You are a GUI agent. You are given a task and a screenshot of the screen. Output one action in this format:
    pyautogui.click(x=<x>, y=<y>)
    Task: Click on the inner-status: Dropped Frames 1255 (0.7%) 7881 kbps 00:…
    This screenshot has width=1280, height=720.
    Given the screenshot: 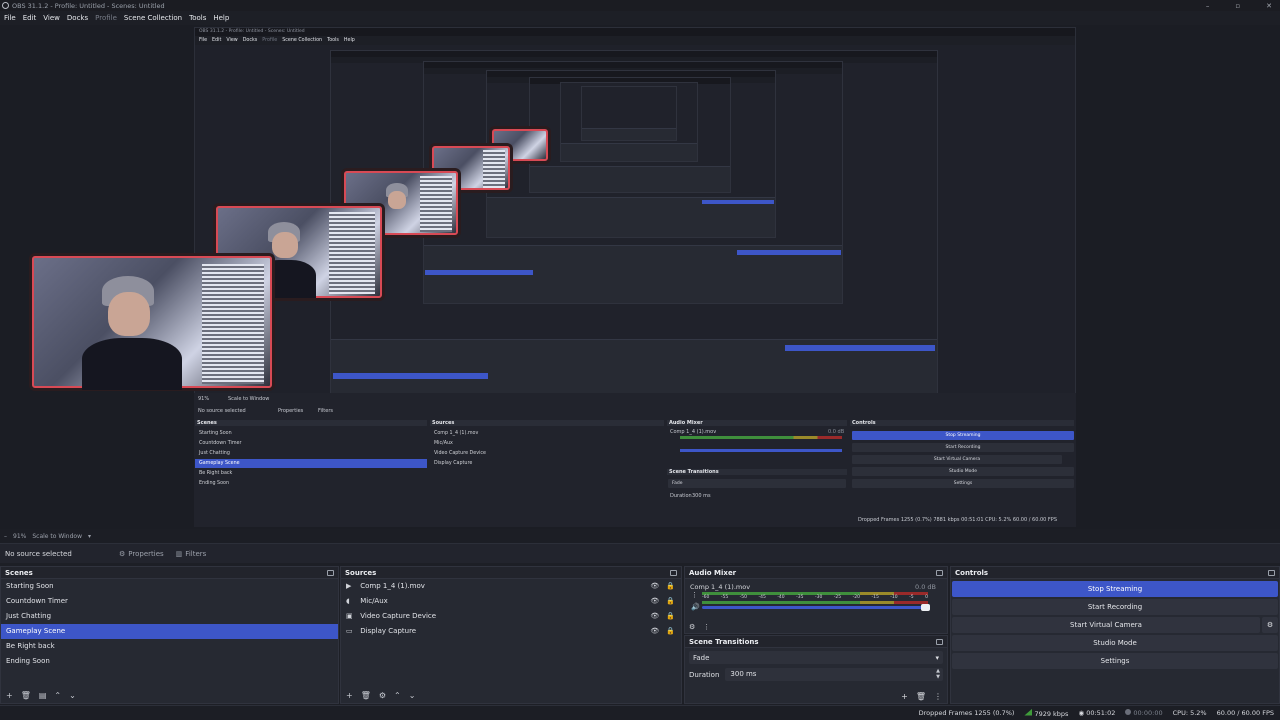 What is the action you would take?
    pyautogui.click(x=957, y=520)
    